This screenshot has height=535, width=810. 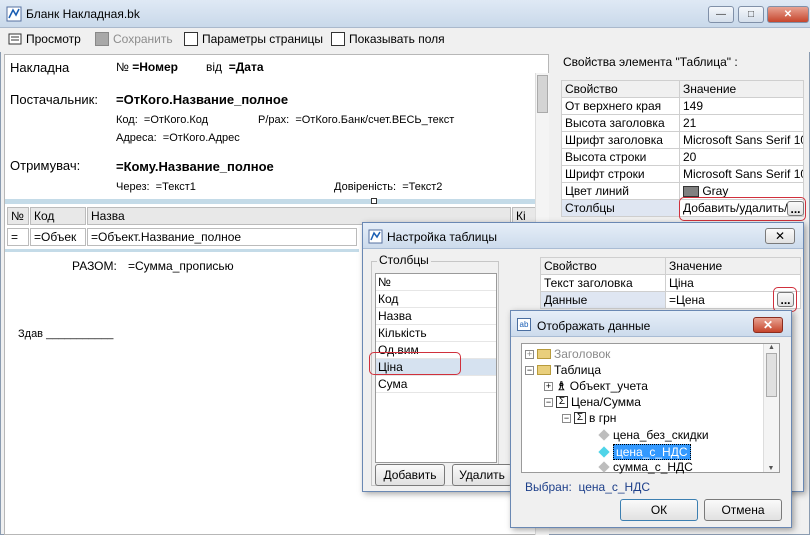 I want to click on code-field: Код: =ОтКого.Код, so click(x=178, y=120).